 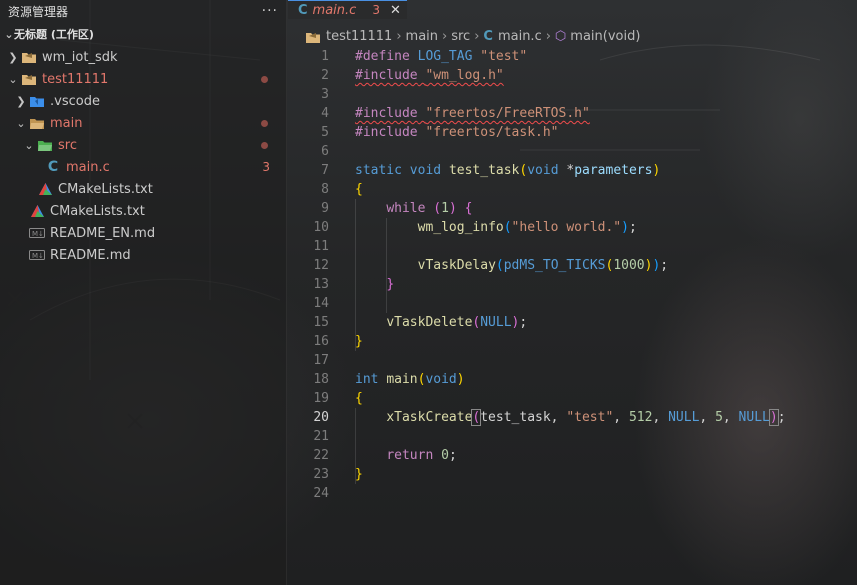 I want to click on code-line: 15 vTaskDelete(NULL);, so click(x=572, y=322).